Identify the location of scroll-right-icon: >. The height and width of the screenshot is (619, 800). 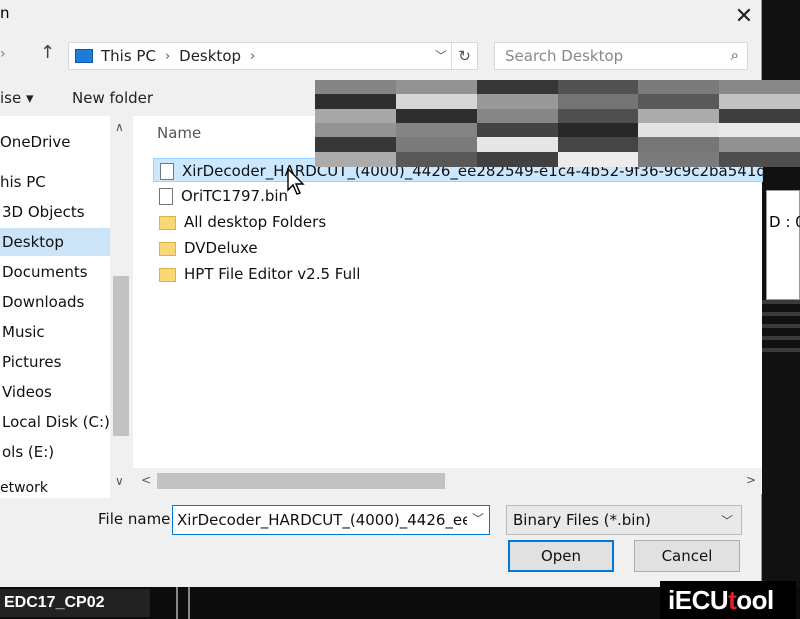
(751, 480).